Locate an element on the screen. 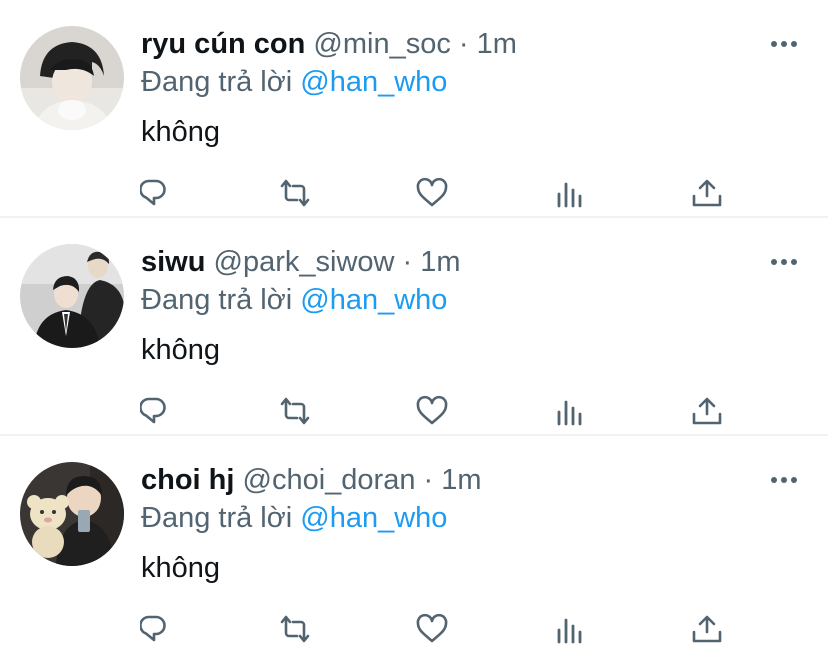  tweet-header: choi hj @choi_doran · 1m is located at coordinates (311, 480).